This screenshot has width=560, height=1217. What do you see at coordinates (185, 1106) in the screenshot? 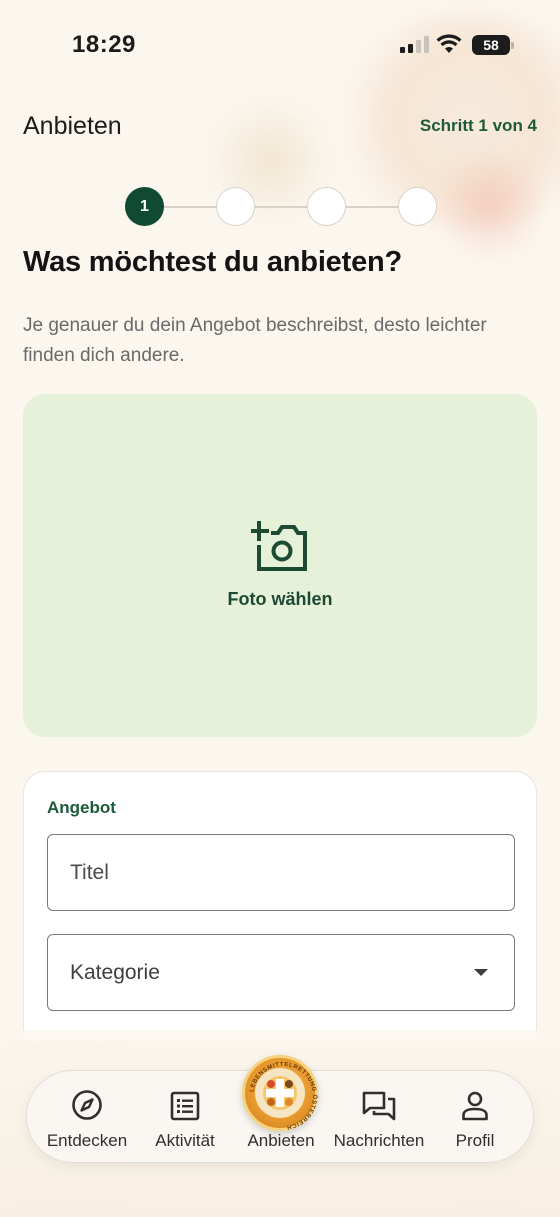
I see `list-icon` at bounding box center [185, 1106].